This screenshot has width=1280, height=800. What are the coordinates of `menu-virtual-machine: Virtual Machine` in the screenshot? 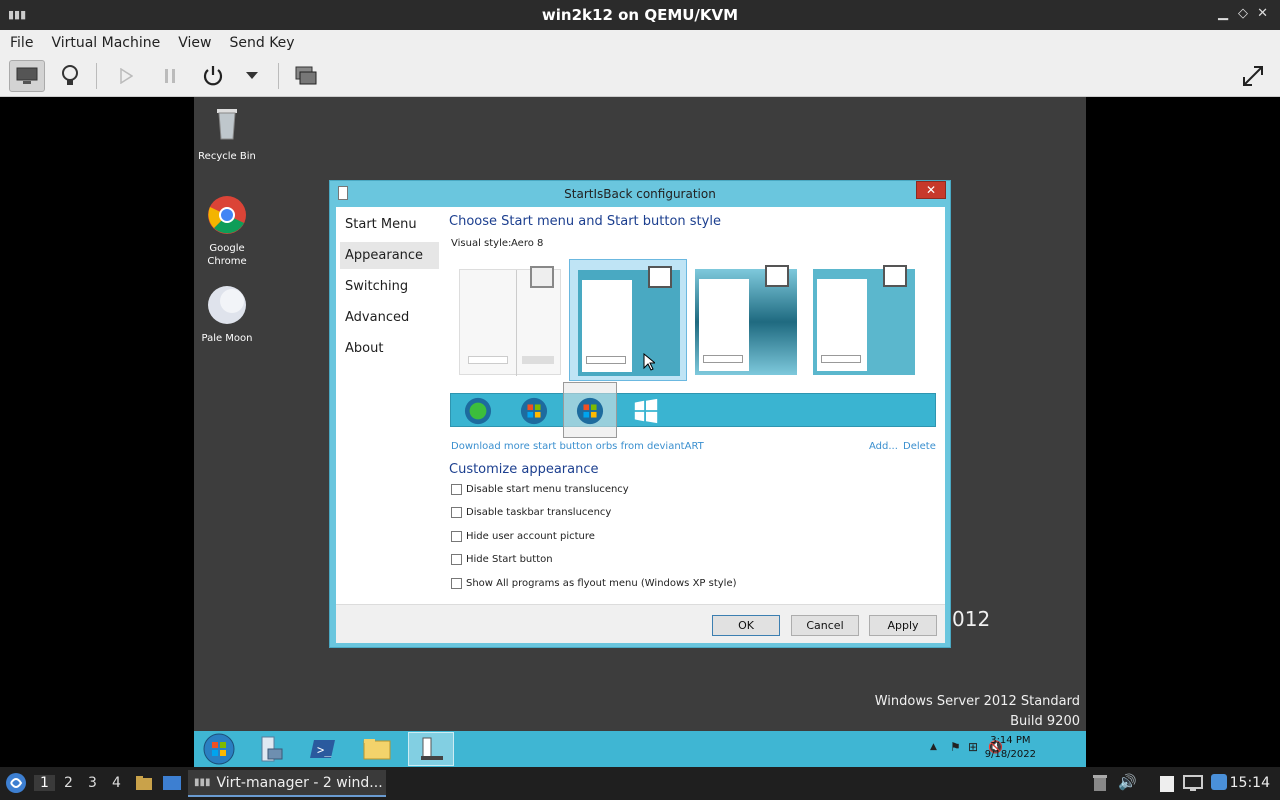 It's located at (105, 43).